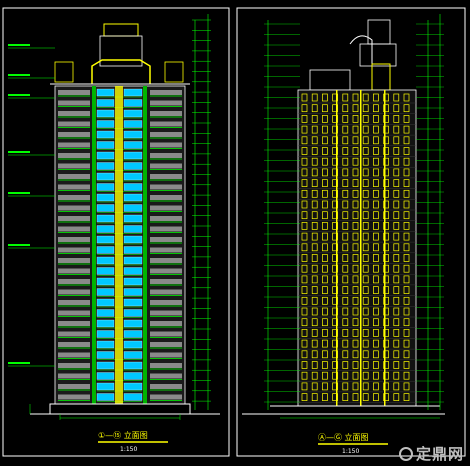 This screenshot has width=470, height=466. What do you see at coordinates (351, 451) in the screenshot?
I see `right-elevation-scale: 1:150` at bounding box center [351, 451].